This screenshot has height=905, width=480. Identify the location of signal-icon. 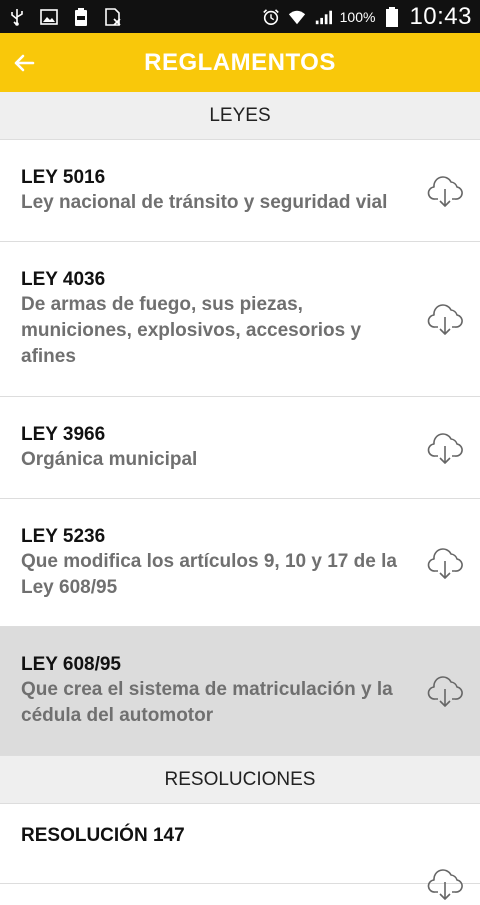
(323, 17).